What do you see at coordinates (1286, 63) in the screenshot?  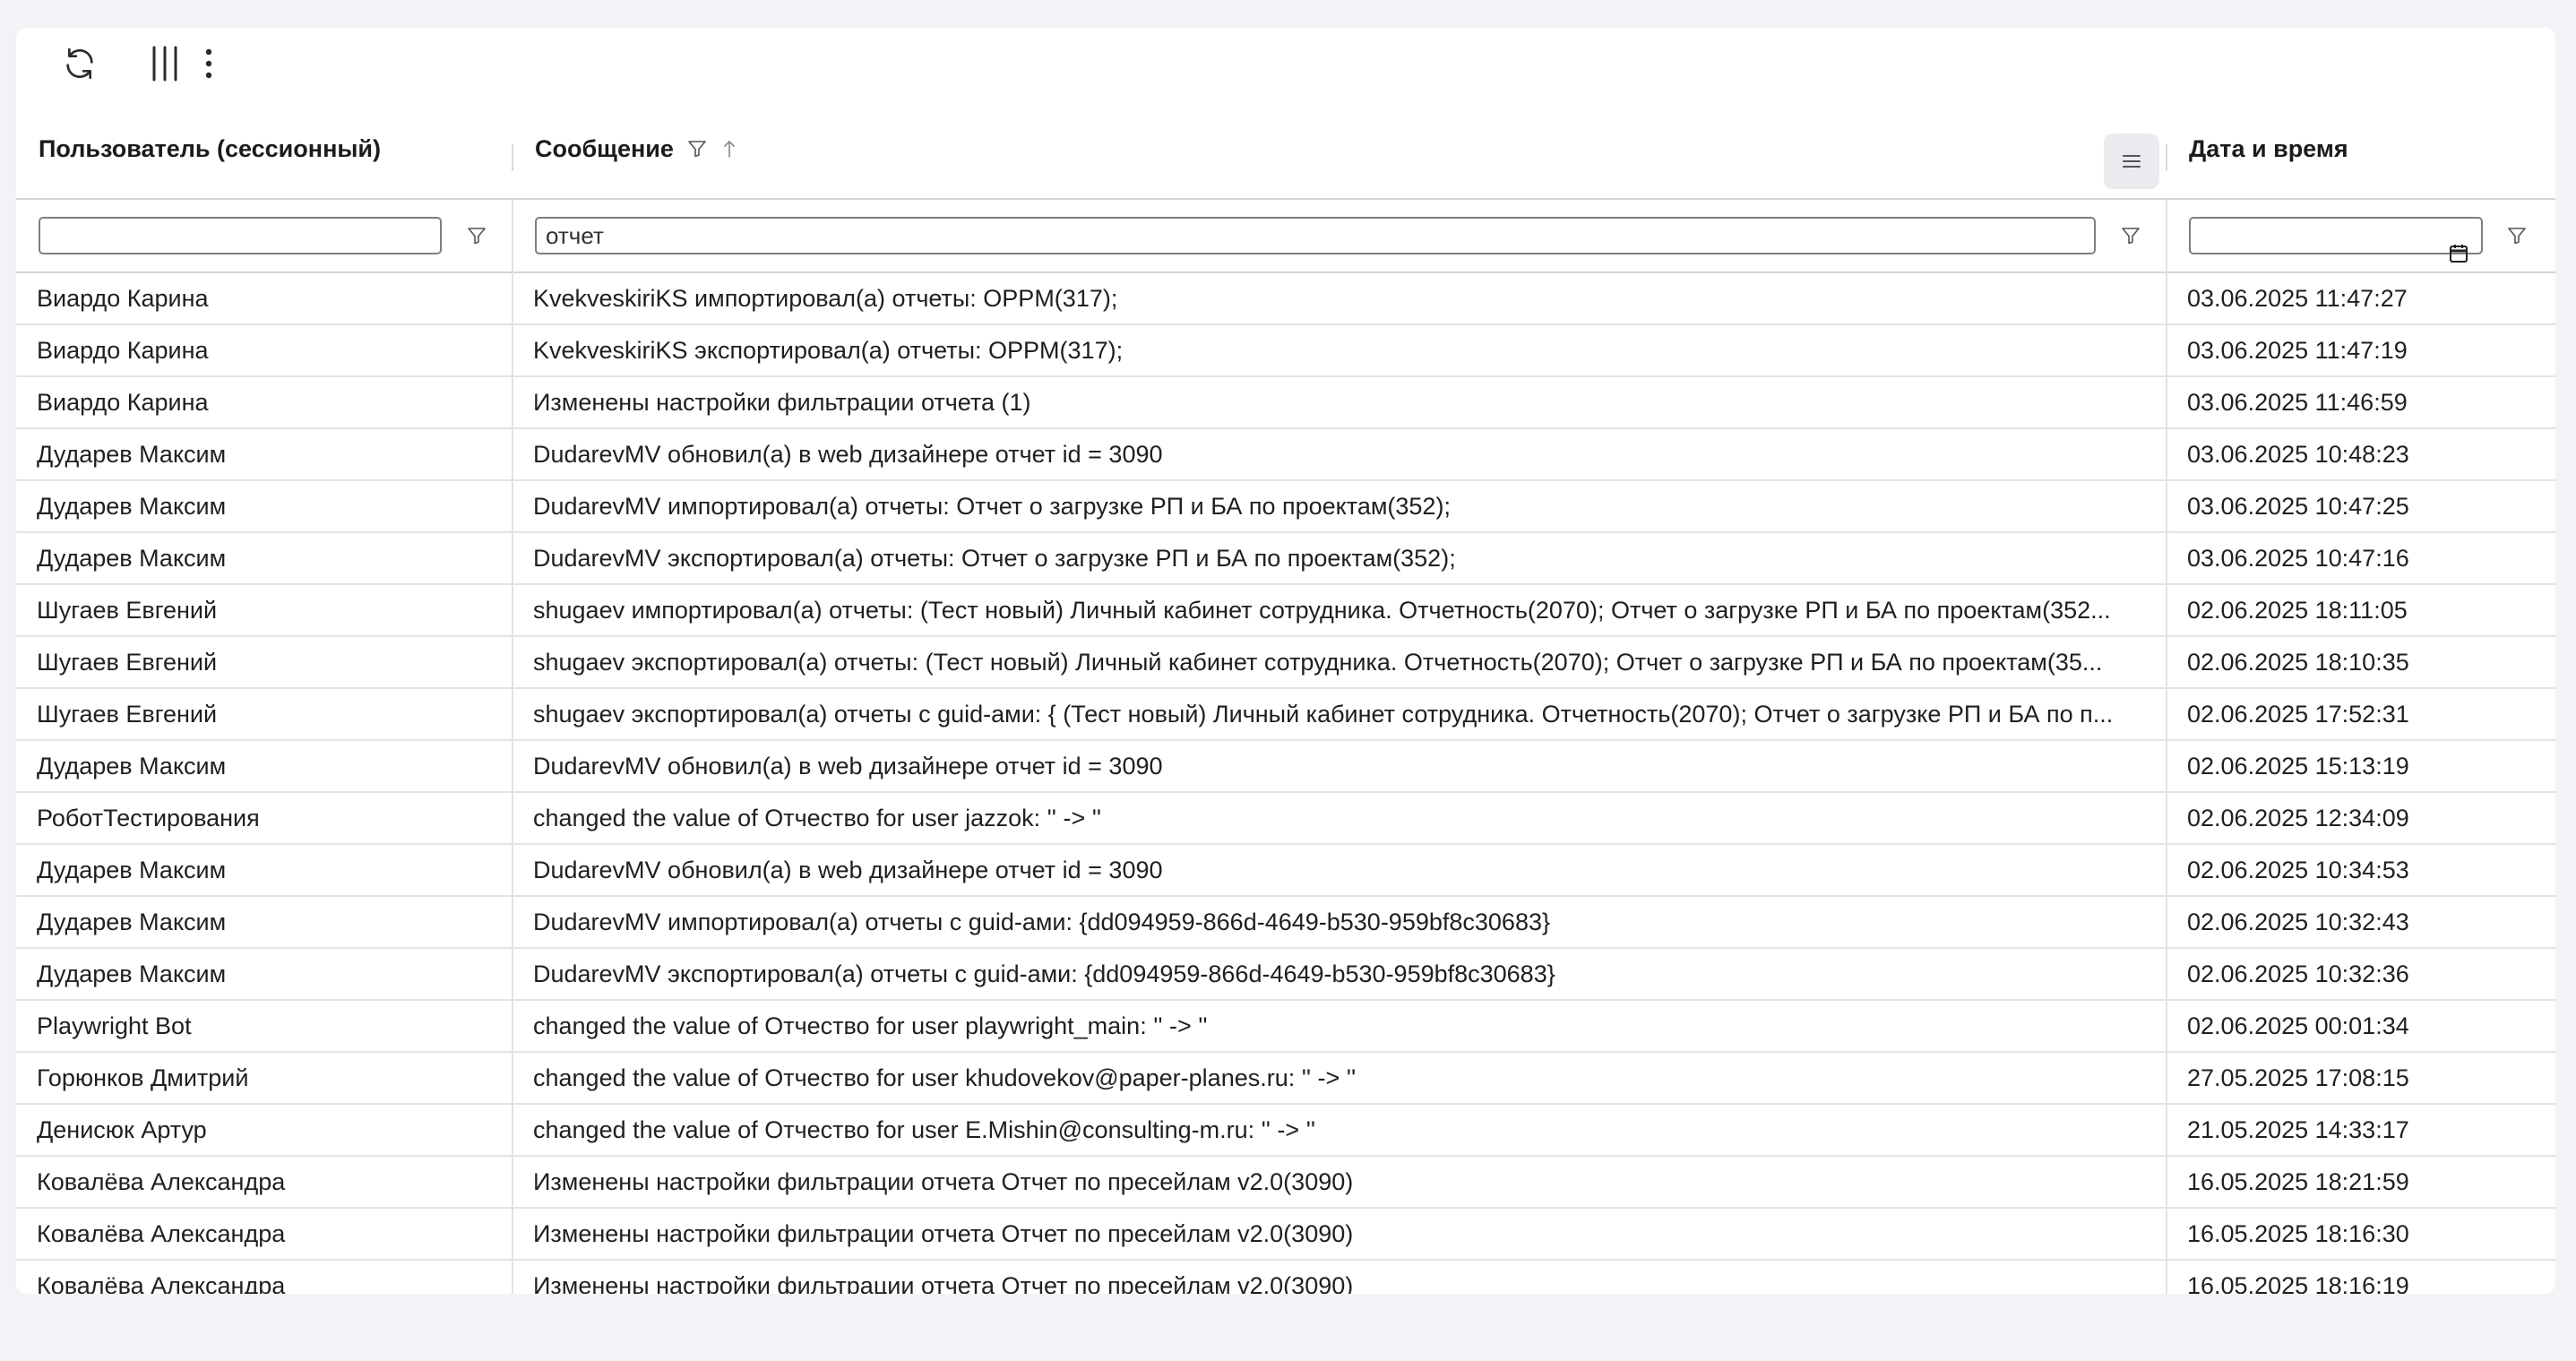 I see `grid-toolbar` at bounding box center [1286, 63].